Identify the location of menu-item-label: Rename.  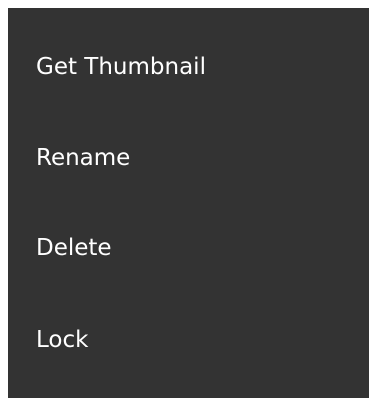
(83, 158).